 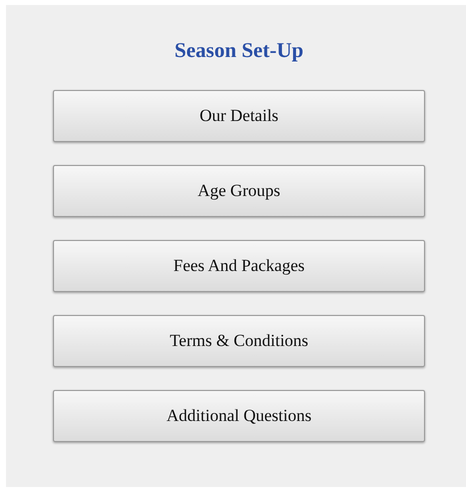 What do you see at coordinates (239, 416) in the screenshot?
I see `menu-button: Additional Questions` at bounding box center [239, 416].